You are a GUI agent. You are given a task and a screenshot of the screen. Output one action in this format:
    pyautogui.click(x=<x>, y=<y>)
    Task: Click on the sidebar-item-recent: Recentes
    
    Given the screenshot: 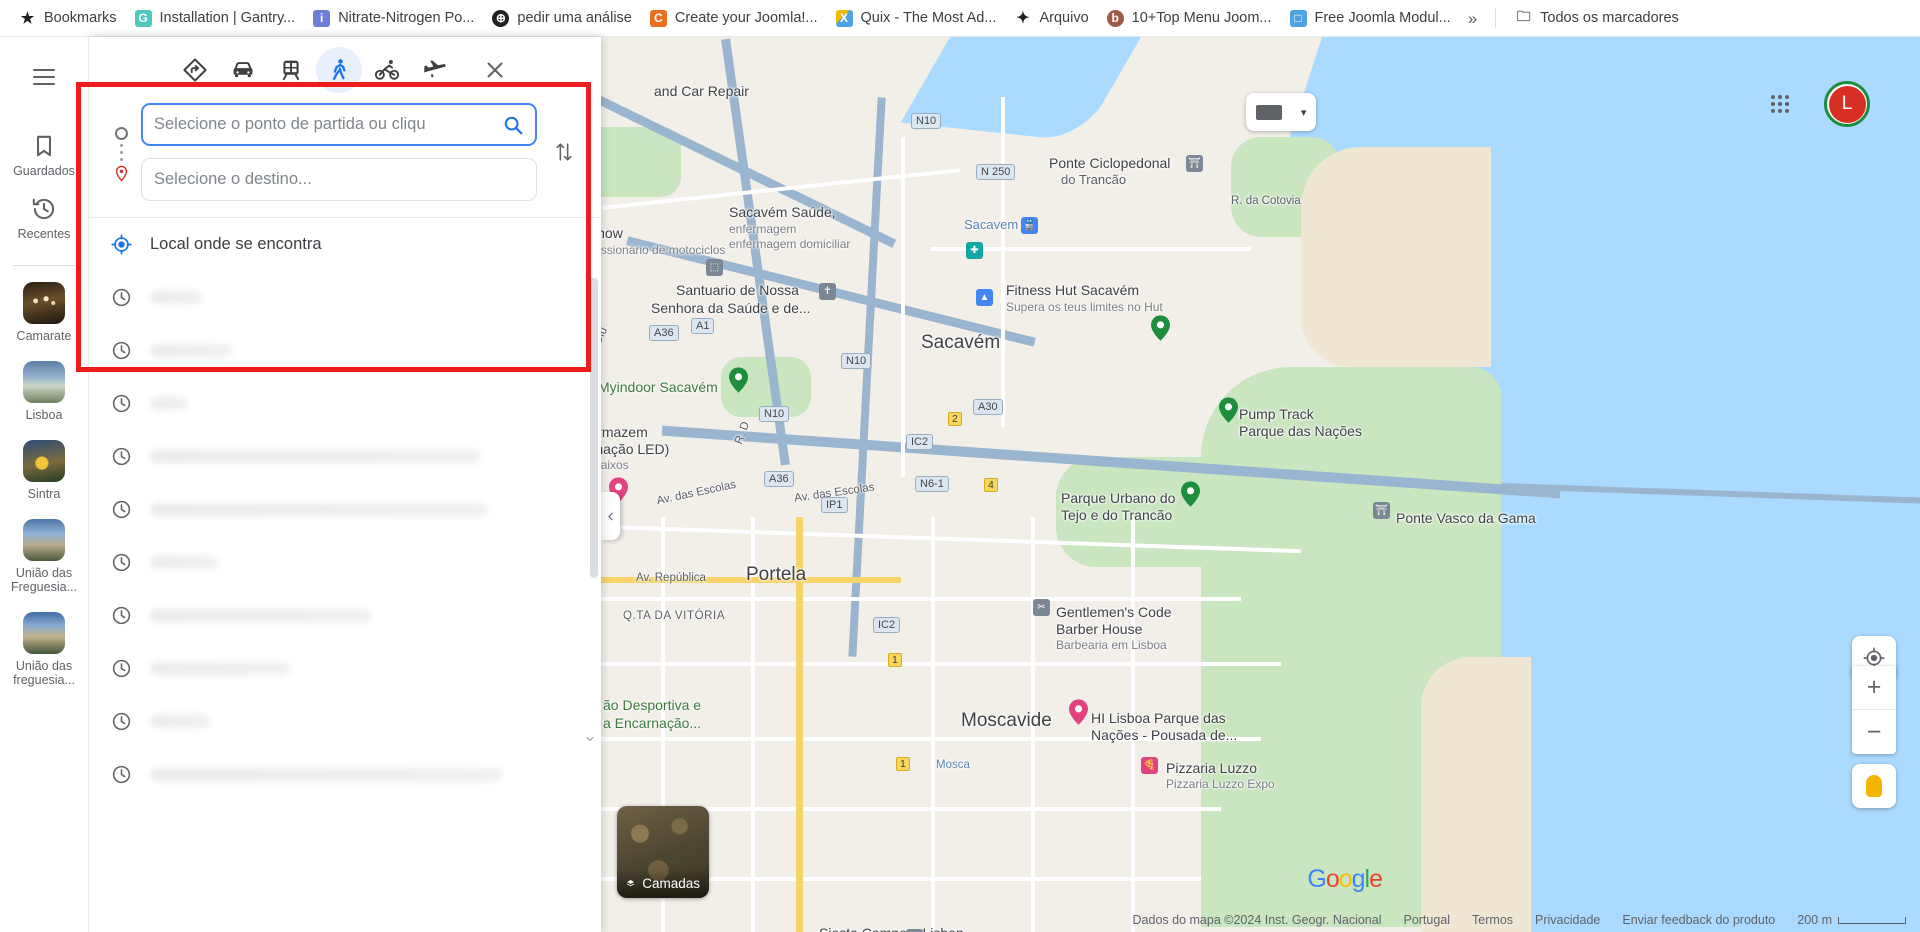 What is the action you would take?
    pyautogui.click(x=44, y=219)
    